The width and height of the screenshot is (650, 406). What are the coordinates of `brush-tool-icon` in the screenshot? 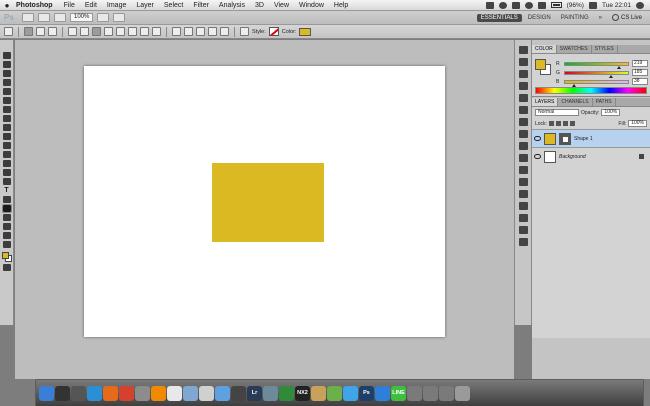 It's located at (6, 118).